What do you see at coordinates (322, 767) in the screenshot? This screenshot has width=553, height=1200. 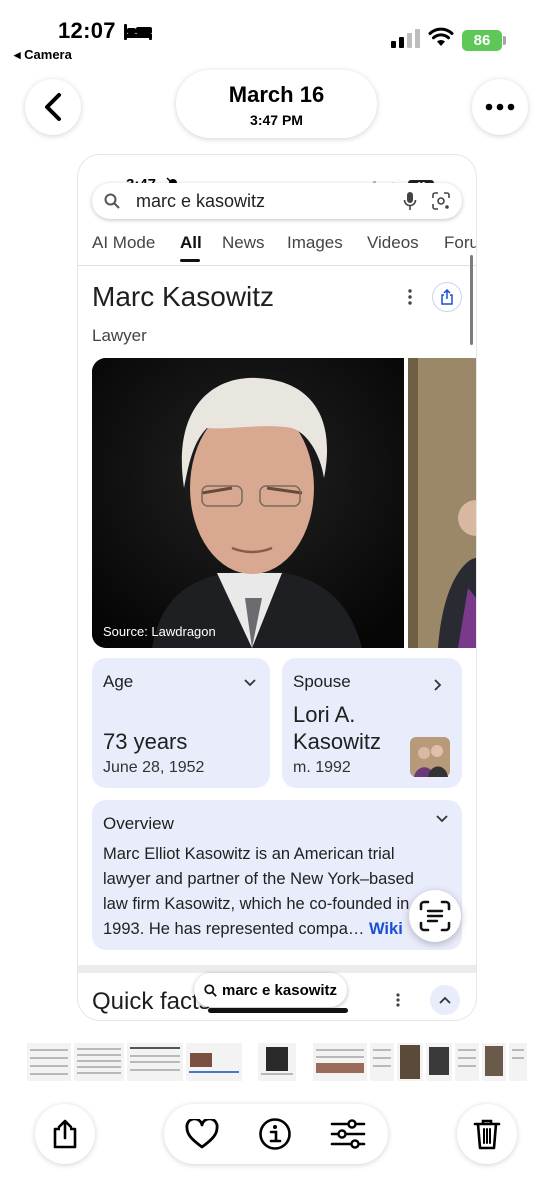 I see `marriage-year: m. 1992` at bounding box center [322, 767].